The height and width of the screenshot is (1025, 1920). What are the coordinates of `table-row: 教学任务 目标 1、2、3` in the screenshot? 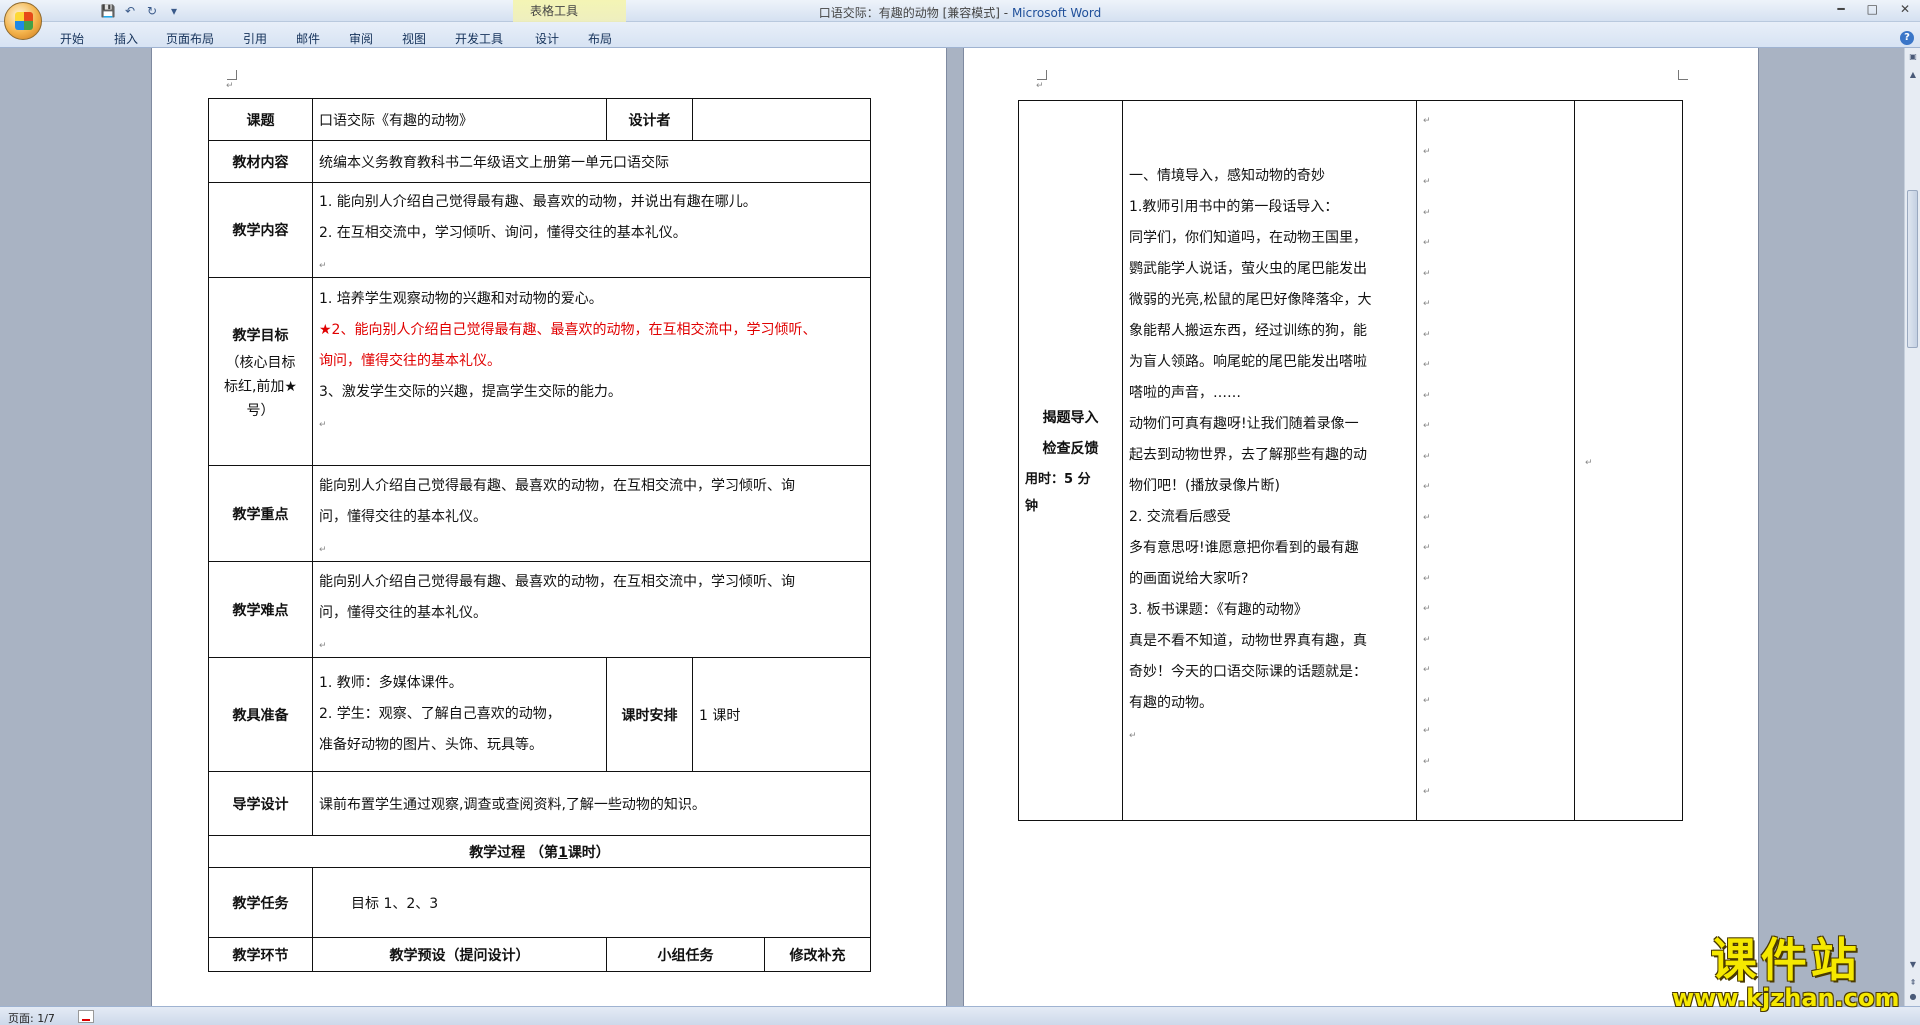 It's located at (539, 902).